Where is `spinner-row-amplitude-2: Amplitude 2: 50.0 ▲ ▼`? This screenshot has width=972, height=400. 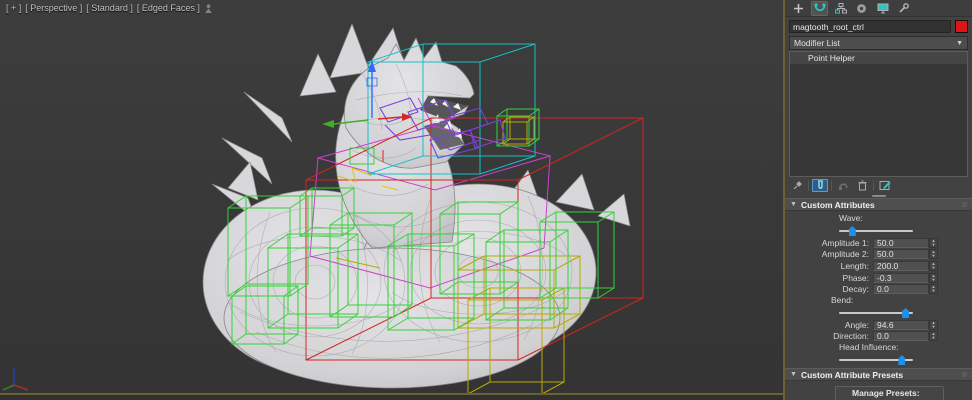
spinner-row-amplitude-2: Amplitude 2: 50.0 ▲ ▼ is located at coordinates (878, 255).